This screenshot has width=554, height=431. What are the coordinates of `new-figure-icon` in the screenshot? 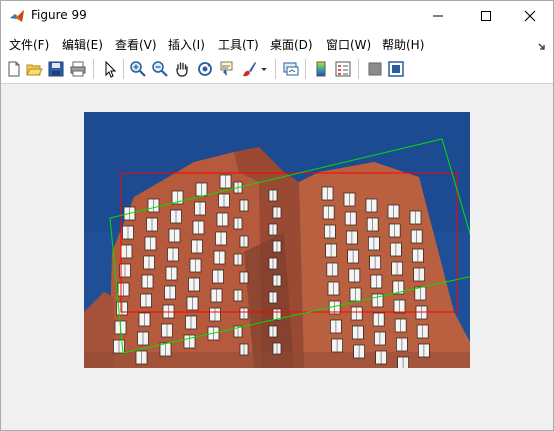 It's located at (14, 69).